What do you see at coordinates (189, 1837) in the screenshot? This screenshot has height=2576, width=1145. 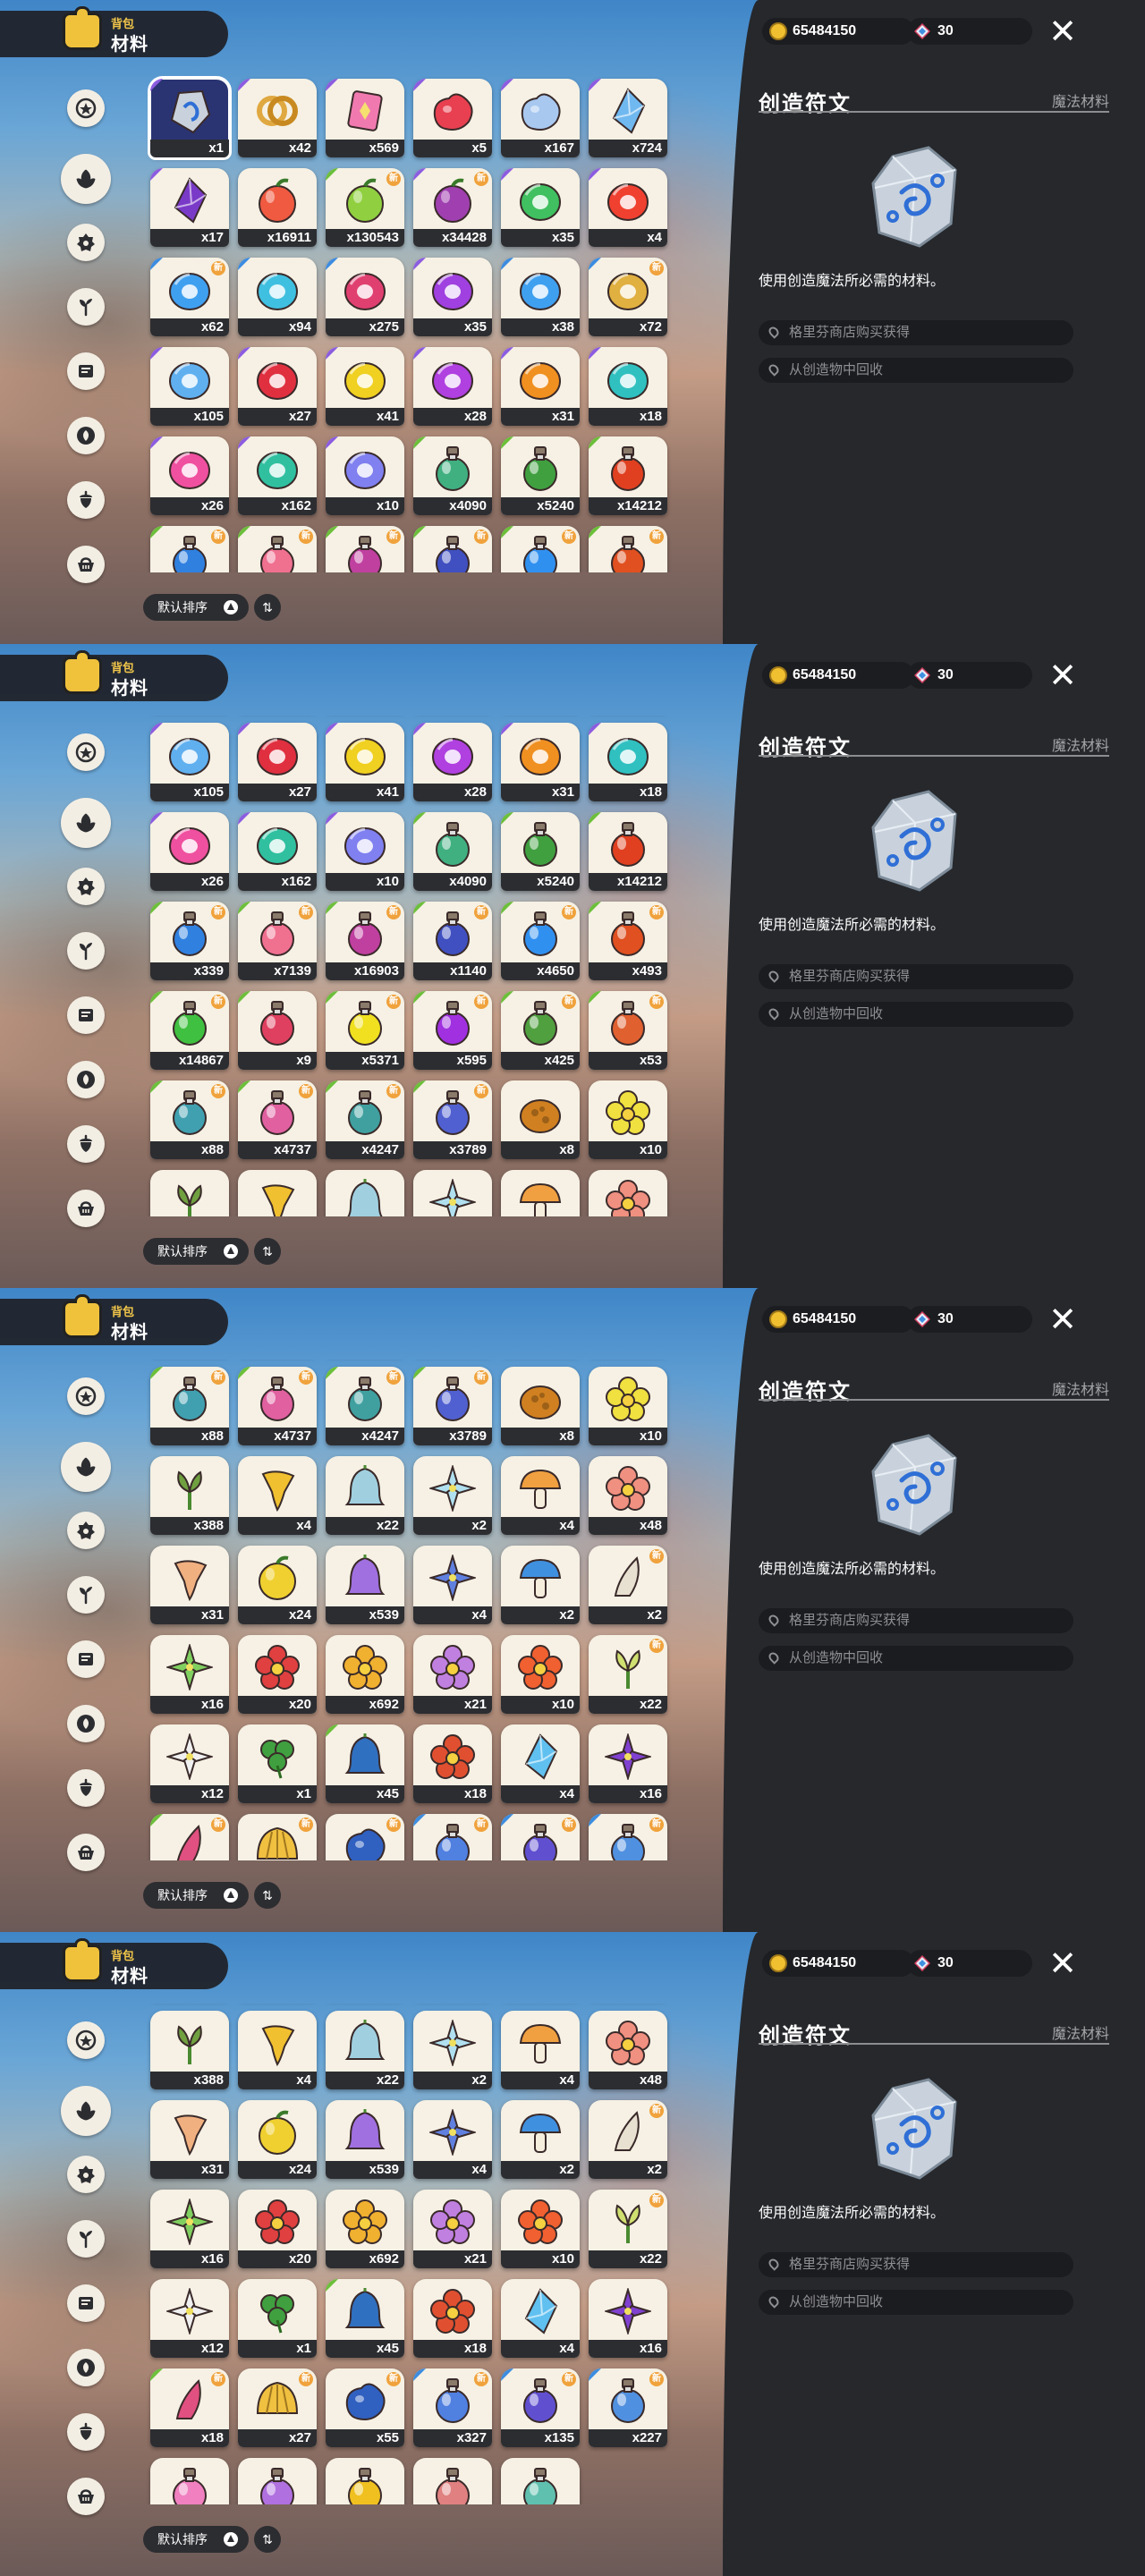 I see `inventory-slot: 新x18` at bounding box center [189, 1837].